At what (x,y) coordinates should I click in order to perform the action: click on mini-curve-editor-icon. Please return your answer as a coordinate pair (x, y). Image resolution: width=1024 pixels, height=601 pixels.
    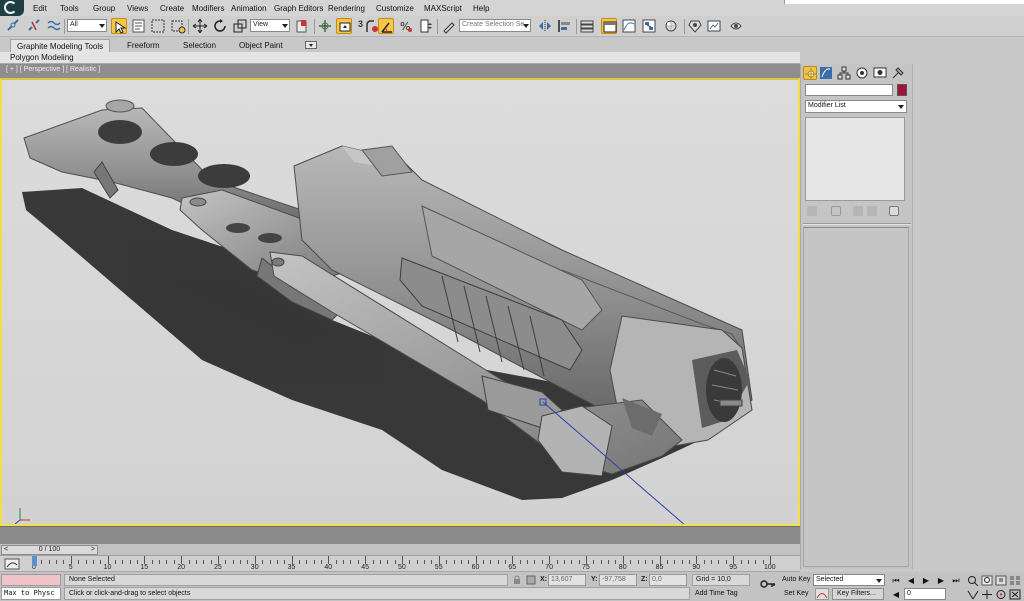
    Looking at the image, I should click on (12, 564).